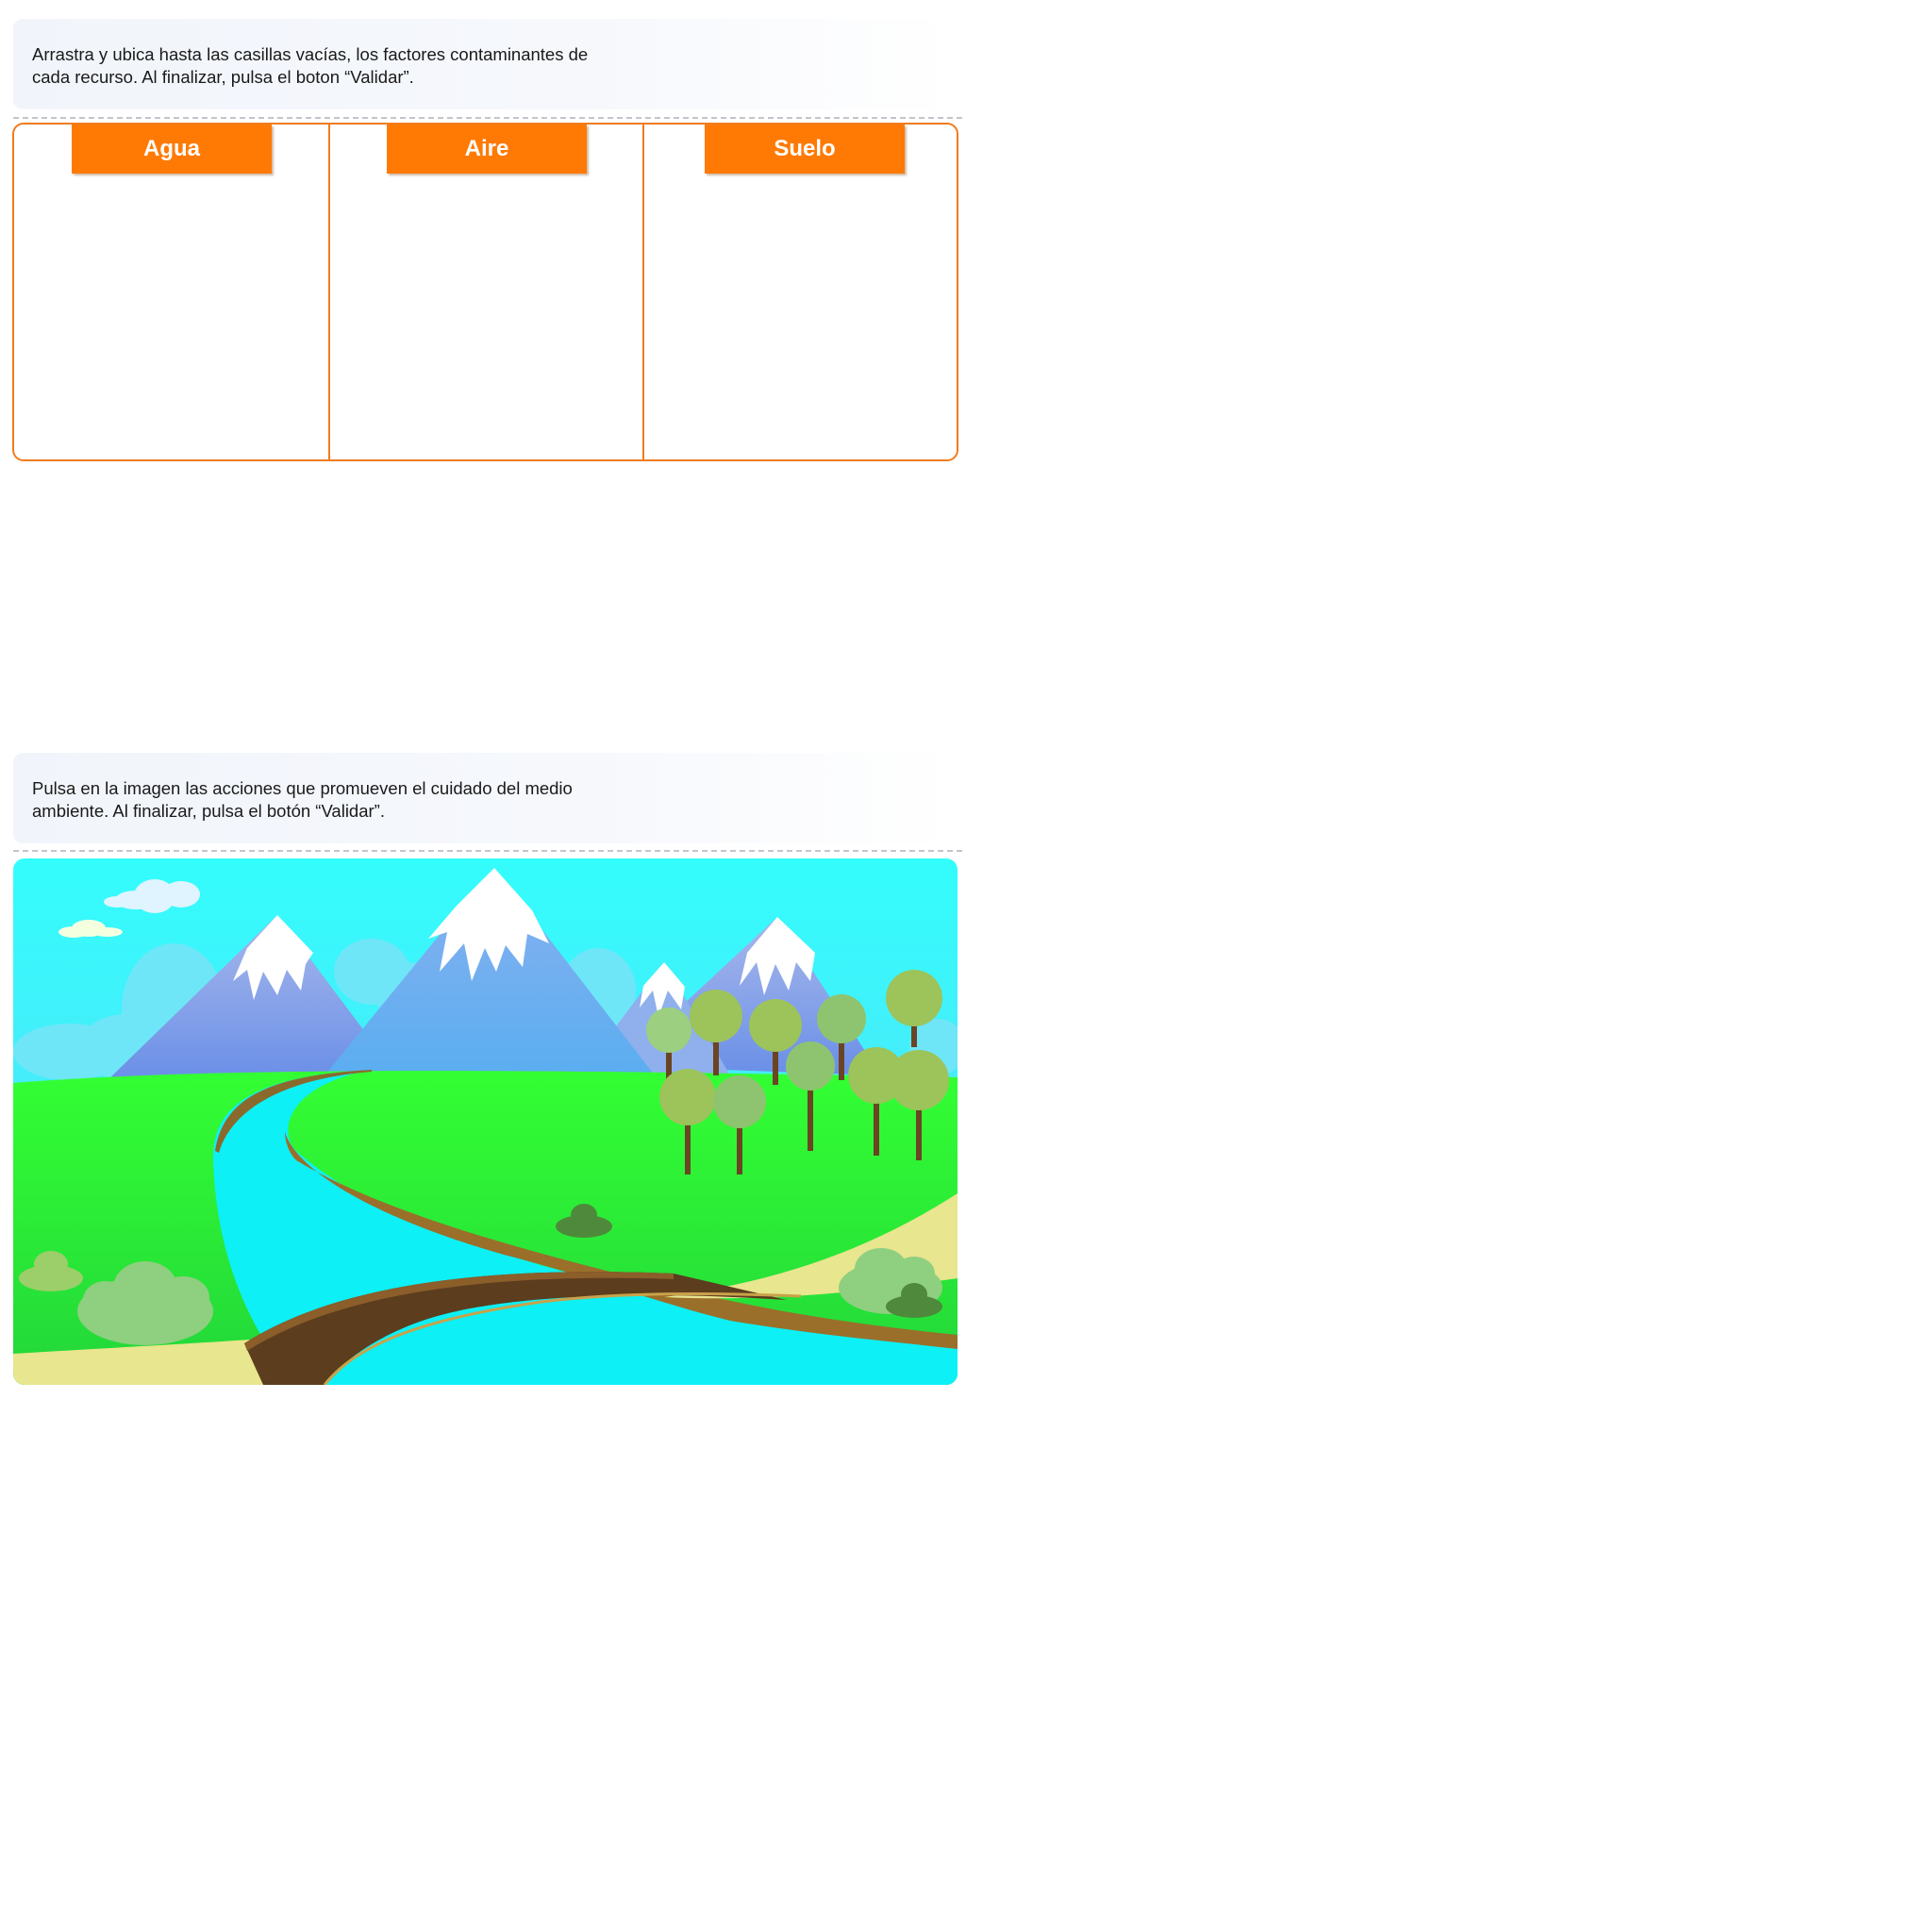 The image size is (1932, 1932). Describe the element at coordinates (171, 315) in the screenshot. I see `drop-zone-agua` at that location.